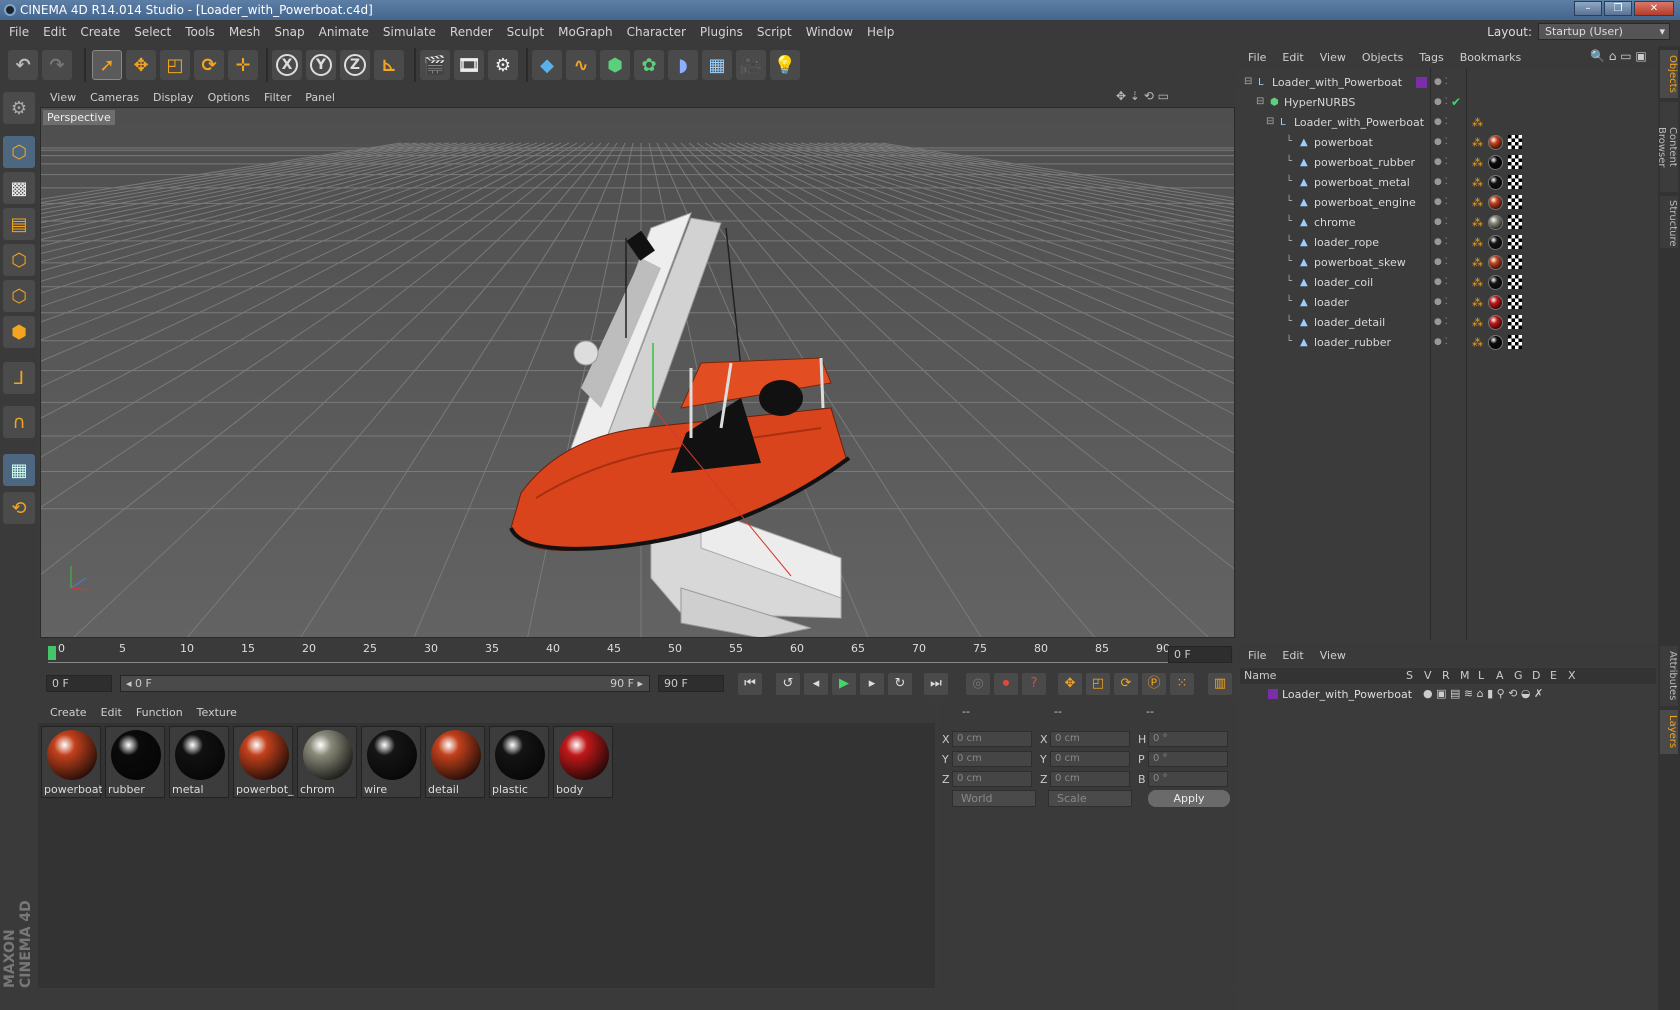  What do you see at coordinates (19, 188) in the screenshot?
I see `texture-mode-icon: ▩` at bounding box center [19, 188].